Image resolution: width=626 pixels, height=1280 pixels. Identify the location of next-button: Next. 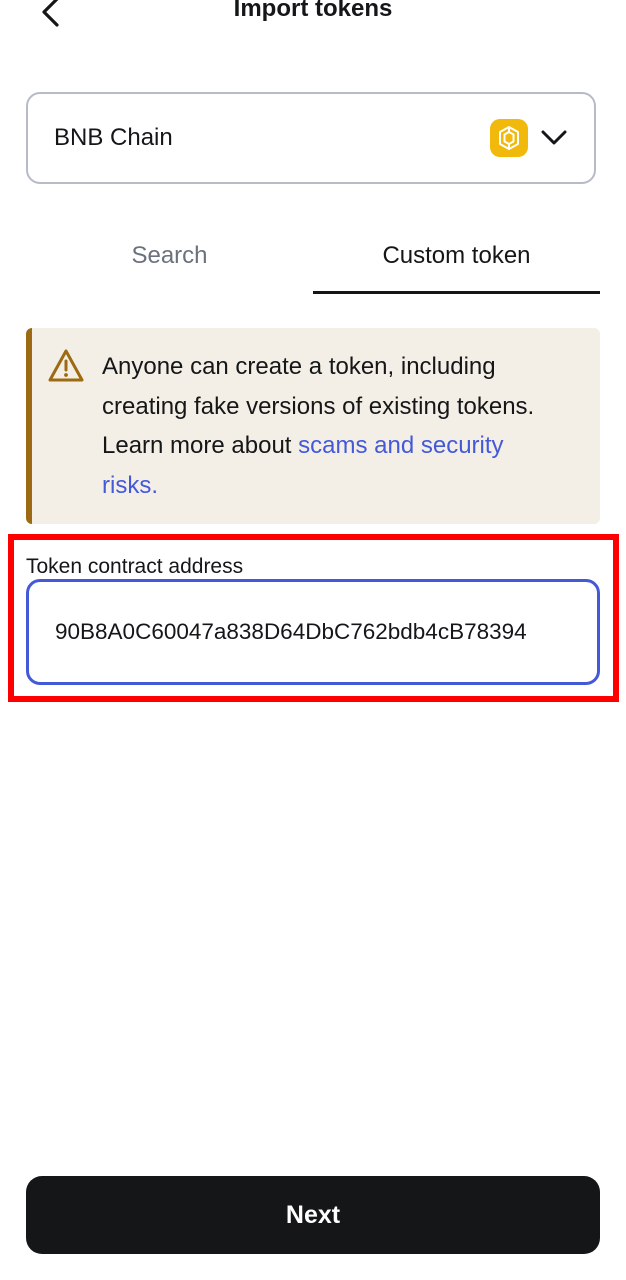
(313, 1215).